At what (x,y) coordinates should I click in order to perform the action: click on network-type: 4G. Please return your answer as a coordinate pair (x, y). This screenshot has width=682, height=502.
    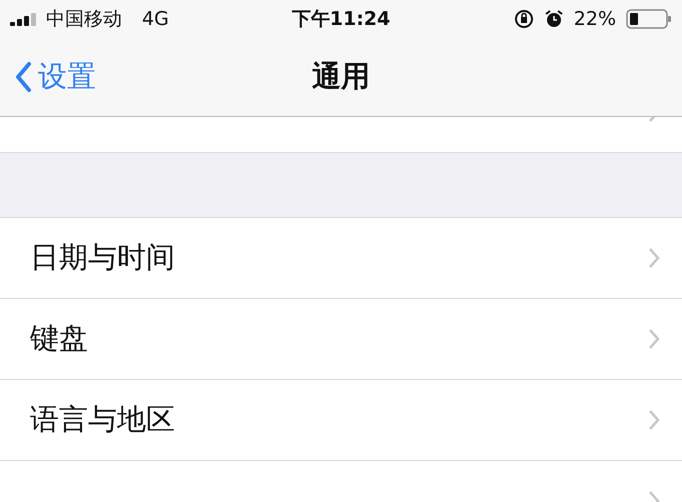
    Looking at the image, I should click on (155, 19).